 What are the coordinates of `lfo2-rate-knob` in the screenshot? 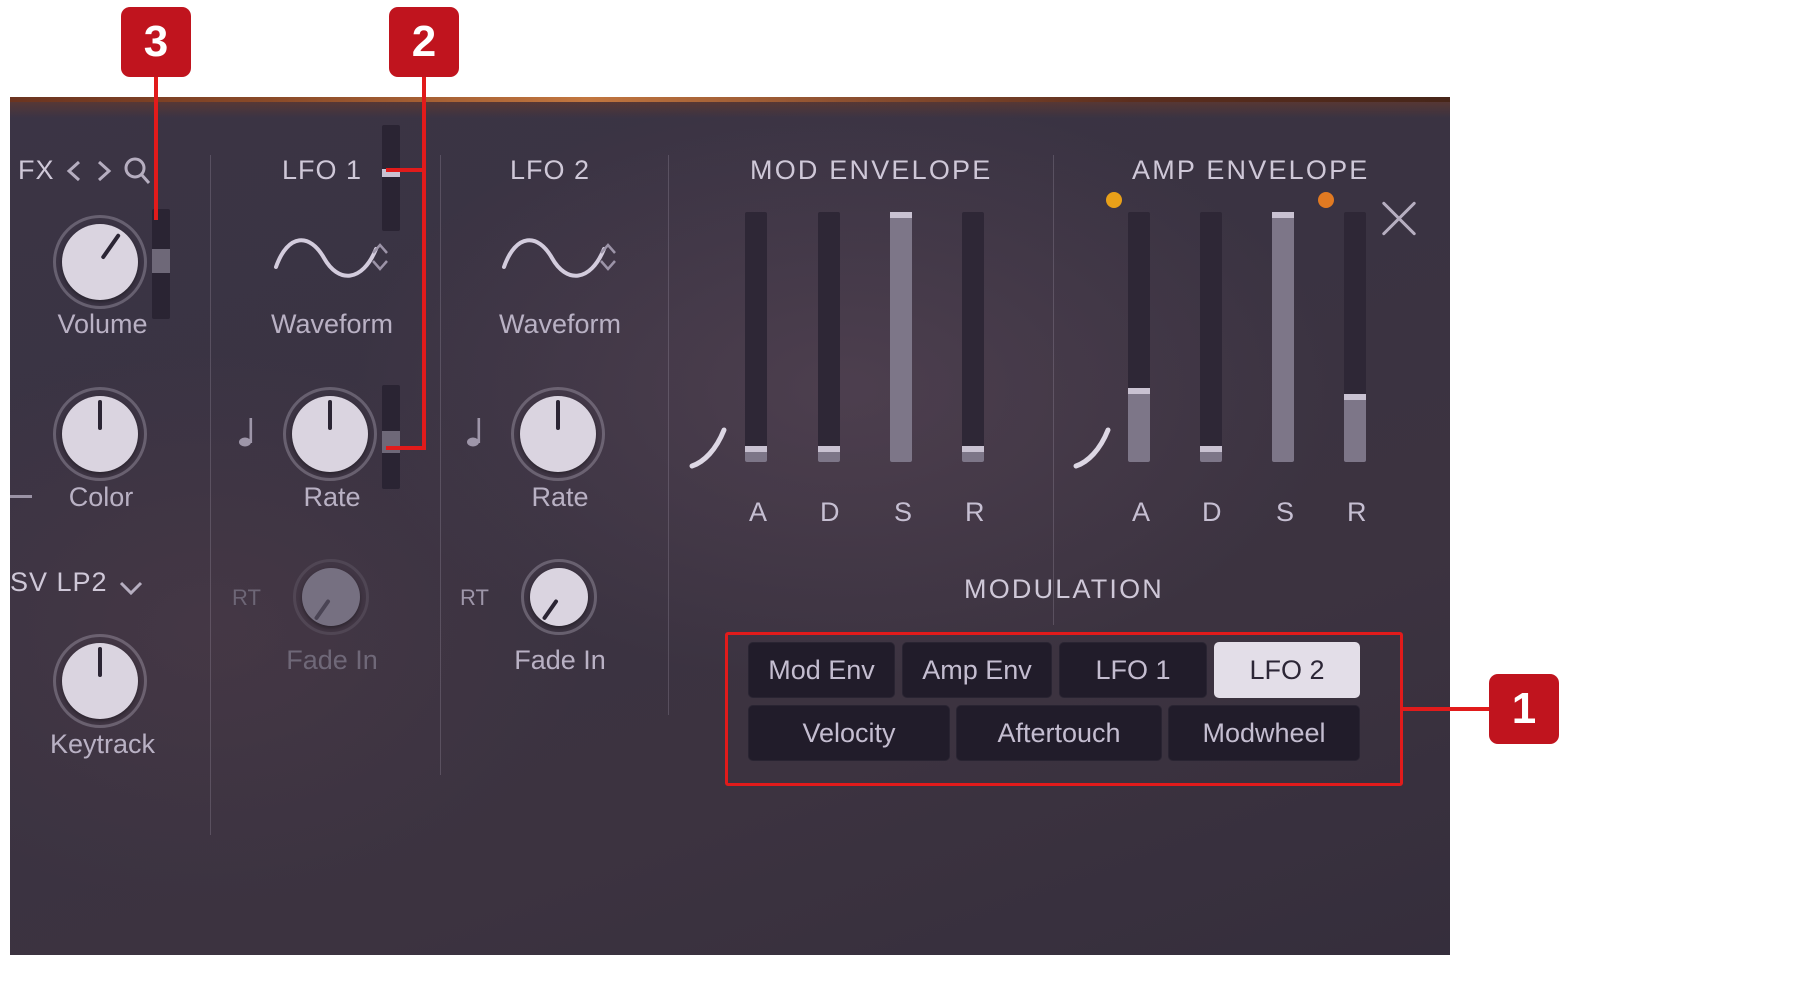 It's located at (558, 434).